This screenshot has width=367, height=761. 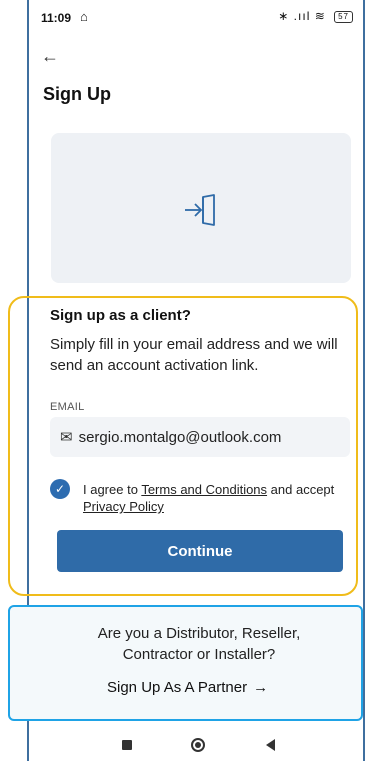 I want to click on status-time: 11:09, so click(x=56, y=18).